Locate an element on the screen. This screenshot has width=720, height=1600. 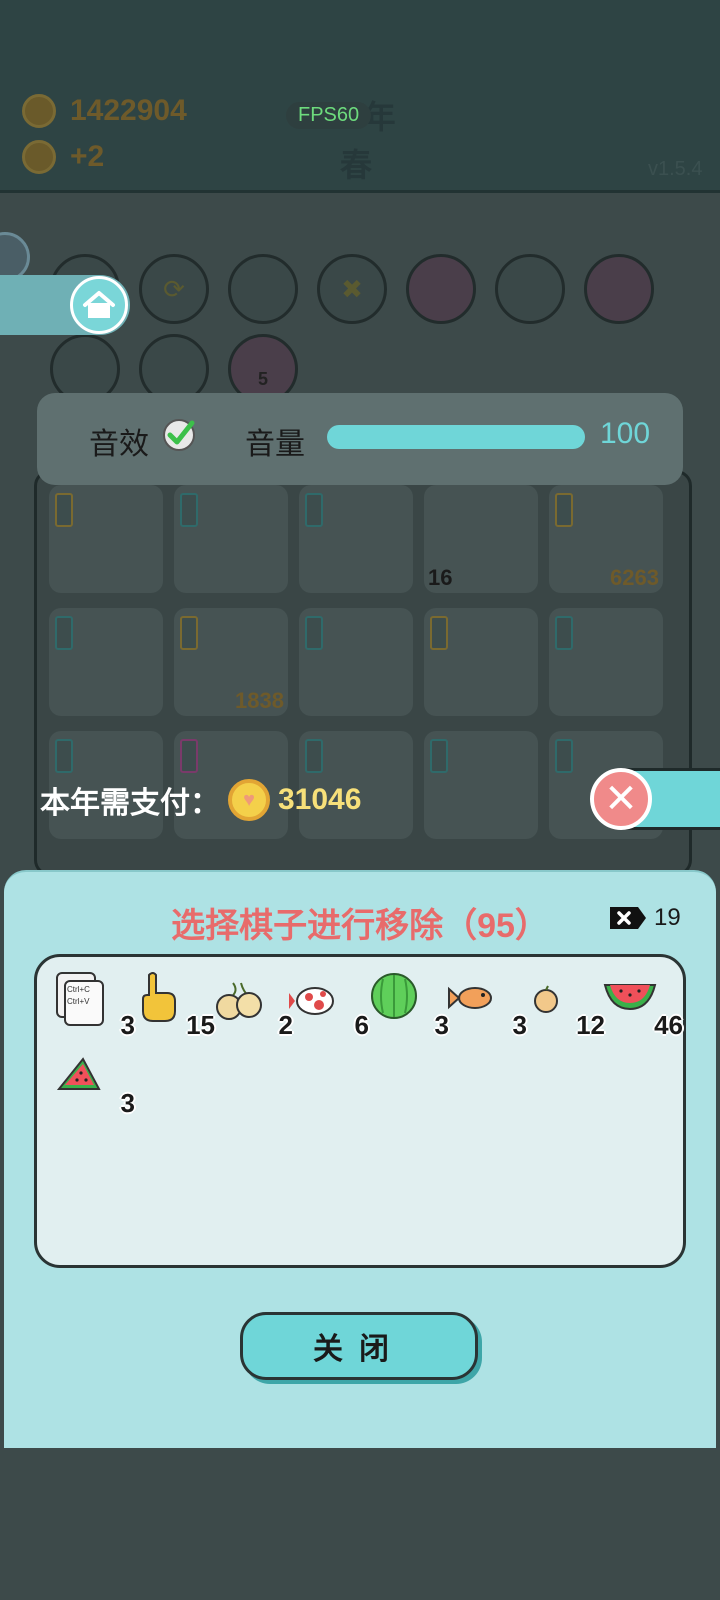
card-text-copy: Ctrl+C is located at coordinates (78, 989).